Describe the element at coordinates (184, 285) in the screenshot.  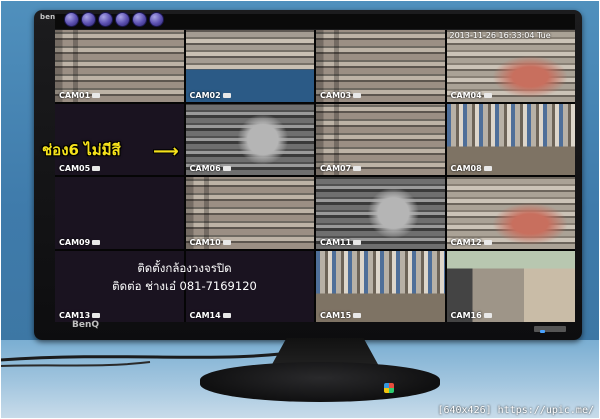
I see `installer-info-line: ติดต่อ ช่างเอ๋ 081-7169120` at that location.